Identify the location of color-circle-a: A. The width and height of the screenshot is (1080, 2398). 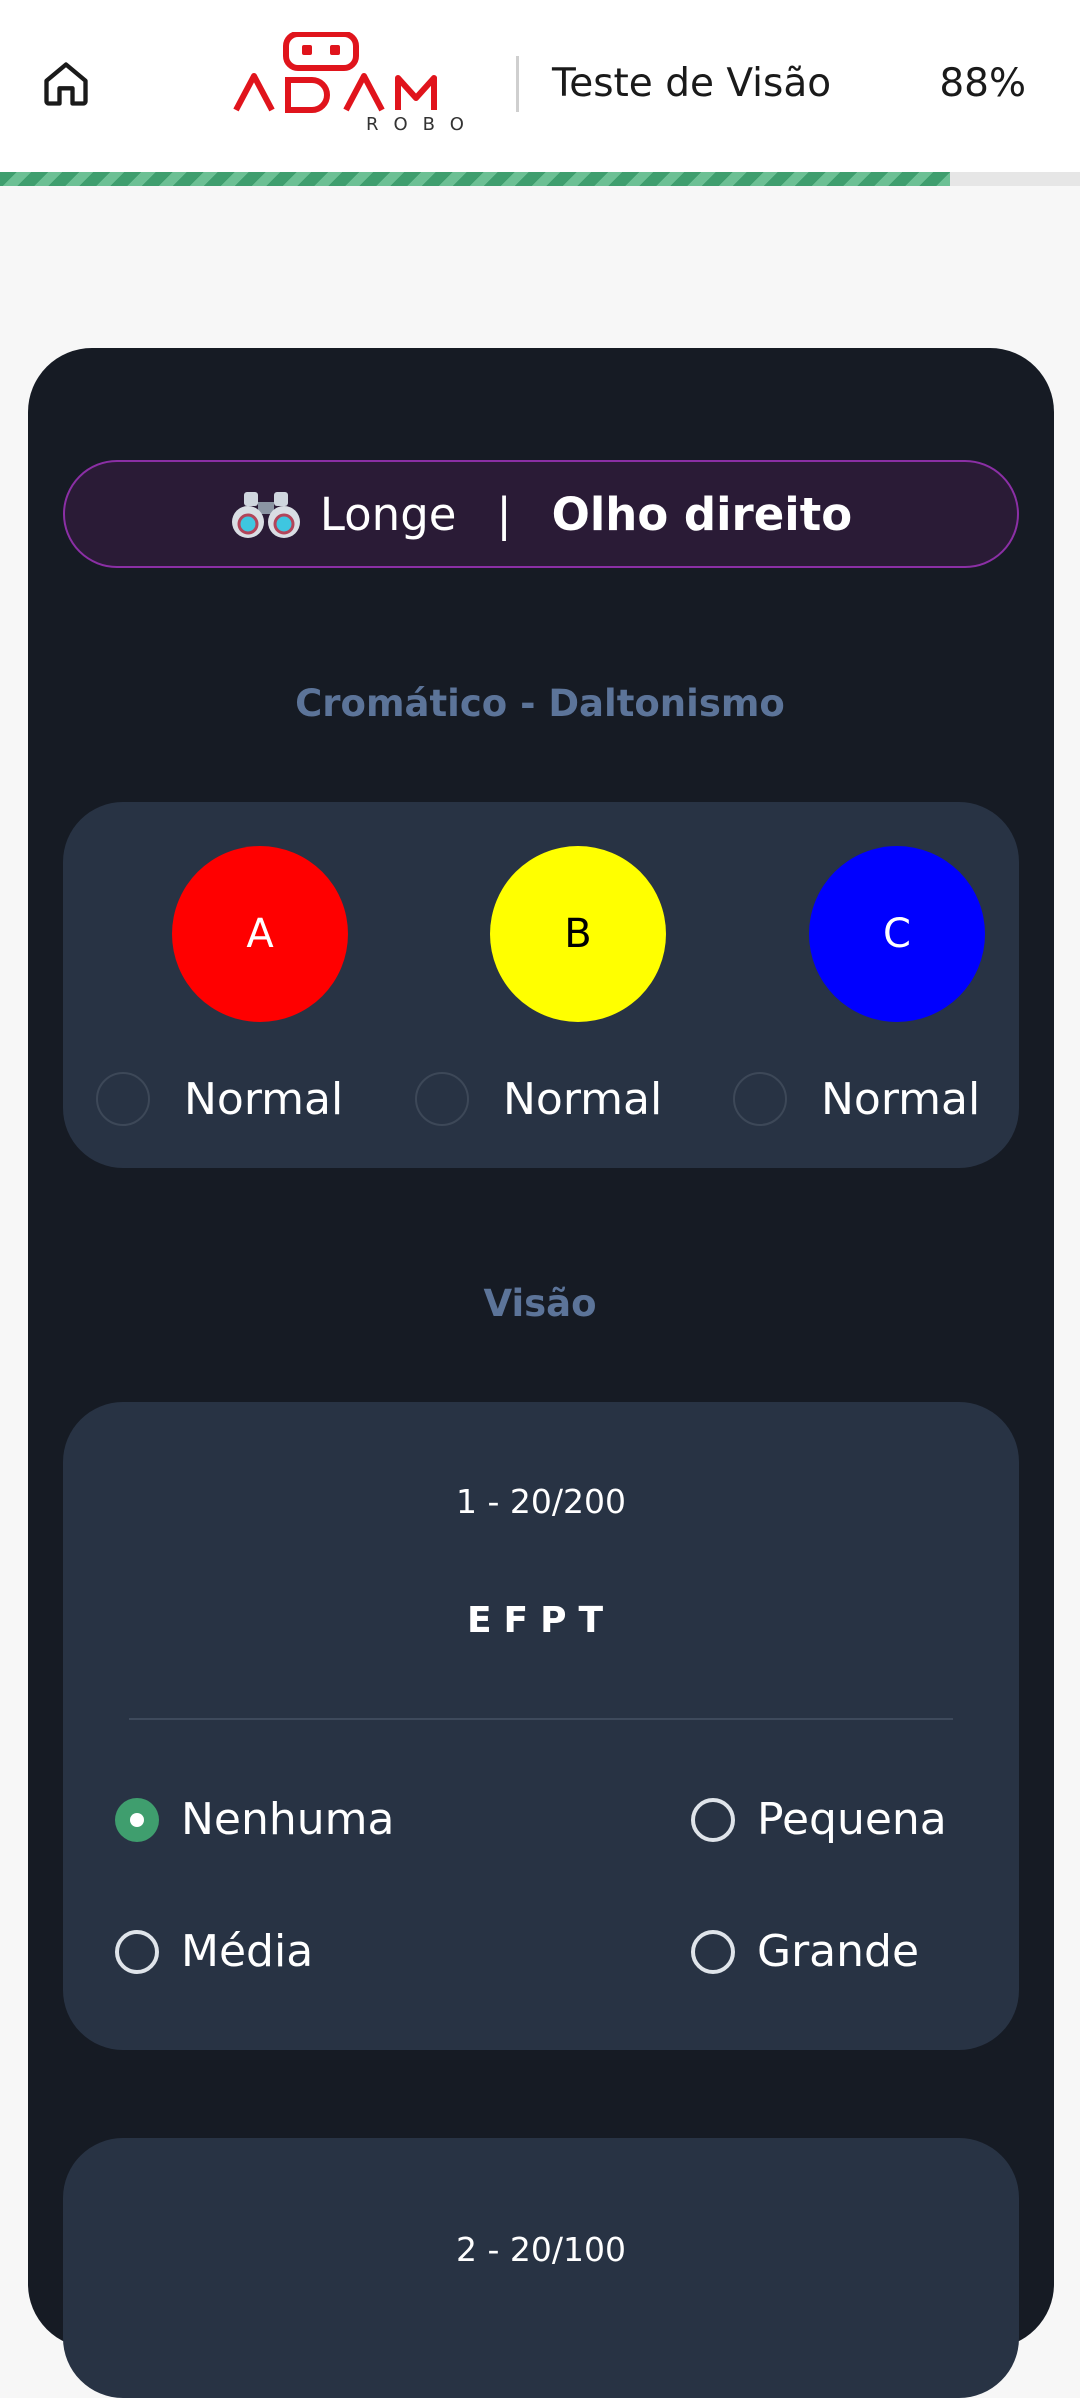
(260, 934).